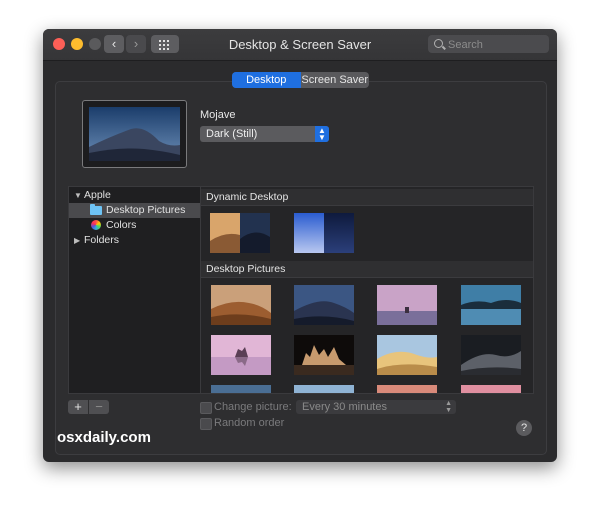 Image resolution: width=600 pixels, height=518 pixels. Describe the element at coordinates (77, 44) in the screenshot. I see `minimize-button` at that location.